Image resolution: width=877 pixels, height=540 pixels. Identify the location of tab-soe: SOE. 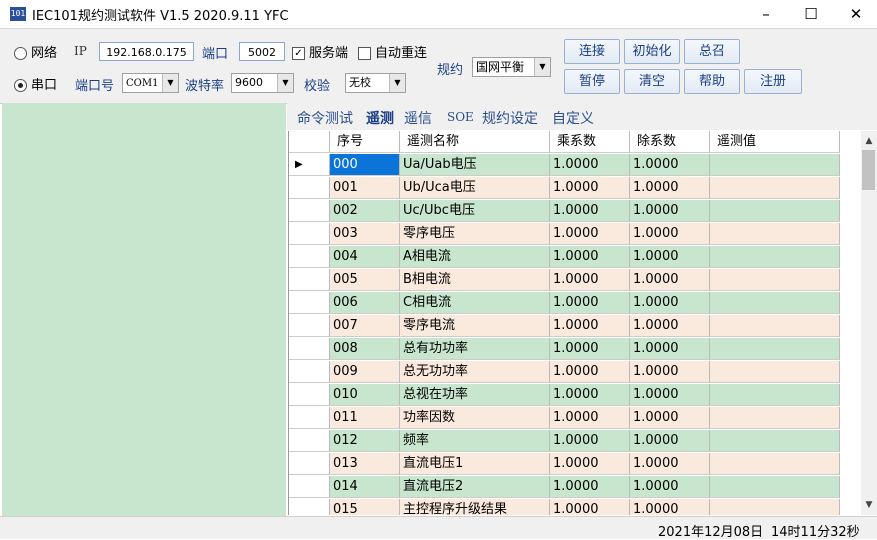
(460, 117).